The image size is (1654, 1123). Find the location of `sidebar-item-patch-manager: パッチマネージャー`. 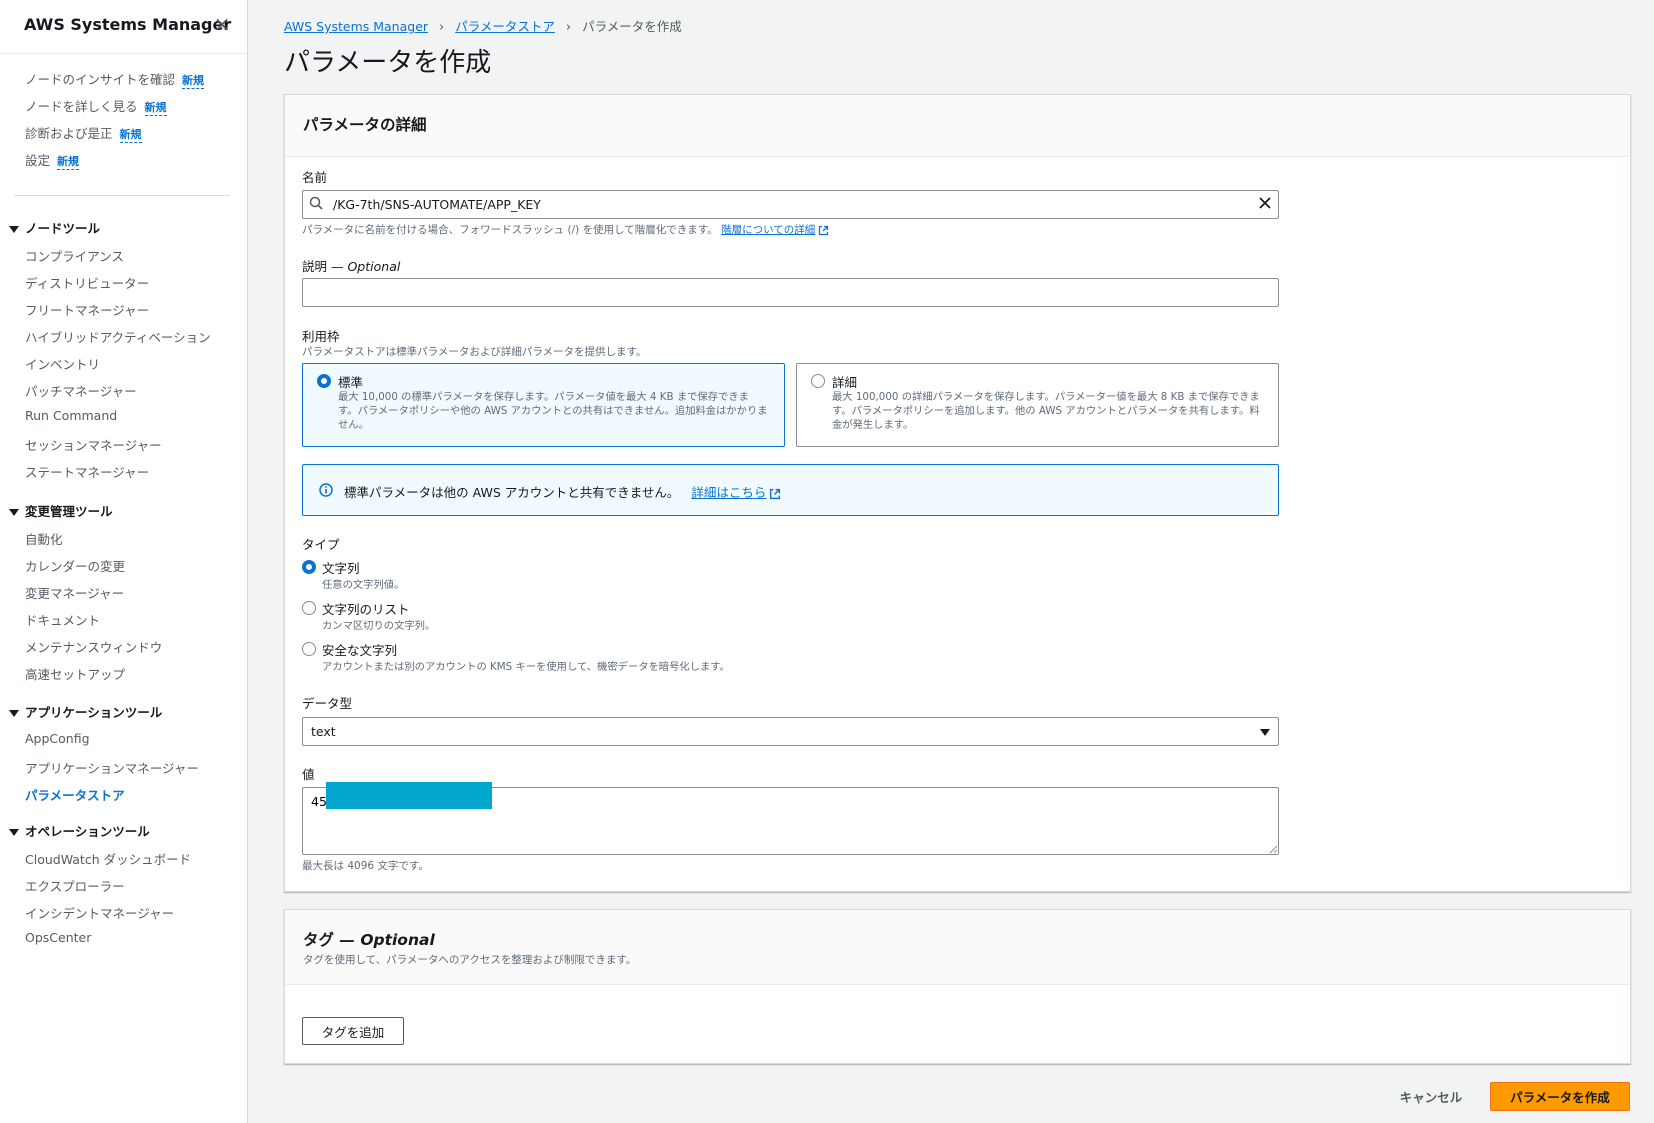

sidebar-item-patch-manager: パッチマネージャー is located at coordinates (81, 390).